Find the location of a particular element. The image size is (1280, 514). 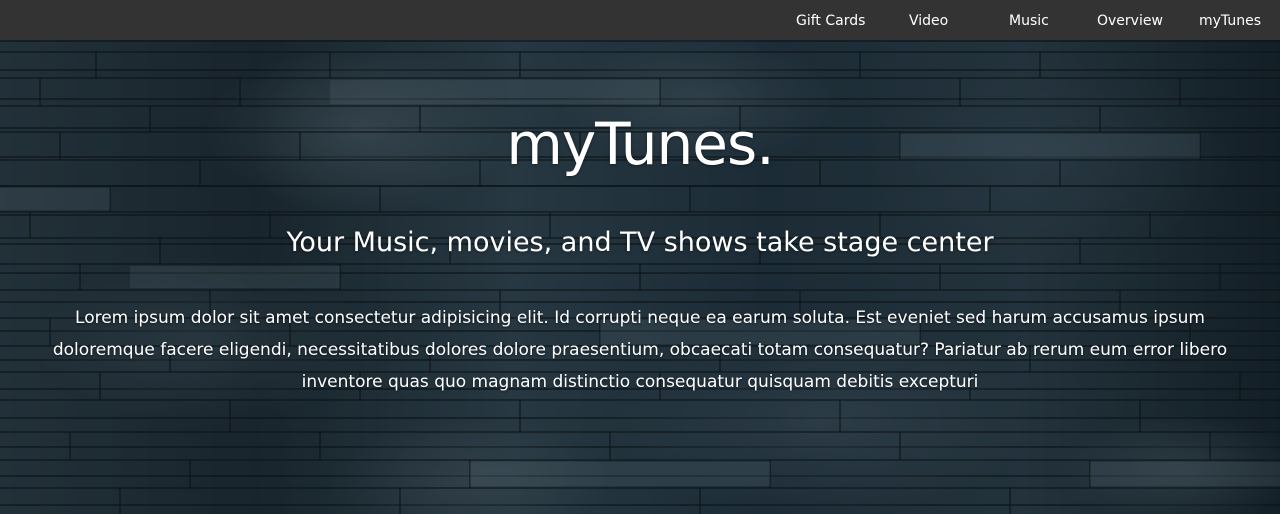

nav-link-video: Video is located at coordinates (928, 20).